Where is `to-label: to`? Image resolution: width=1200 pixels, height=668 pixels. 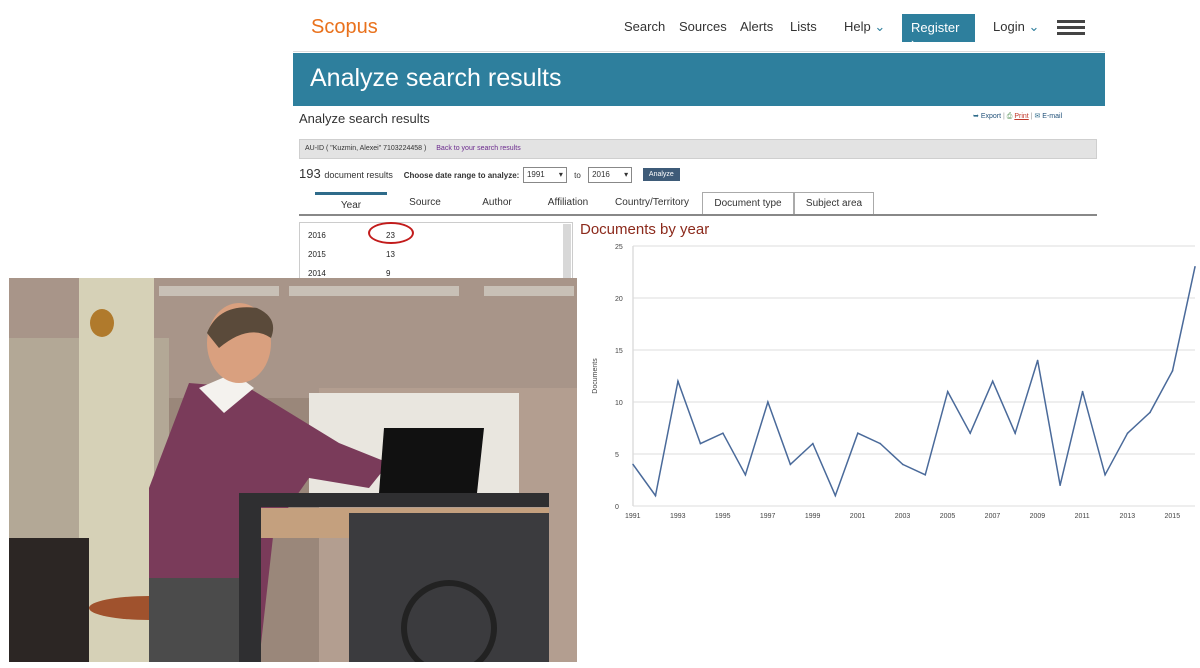
to-label: to is located at coordinates (577, 175).